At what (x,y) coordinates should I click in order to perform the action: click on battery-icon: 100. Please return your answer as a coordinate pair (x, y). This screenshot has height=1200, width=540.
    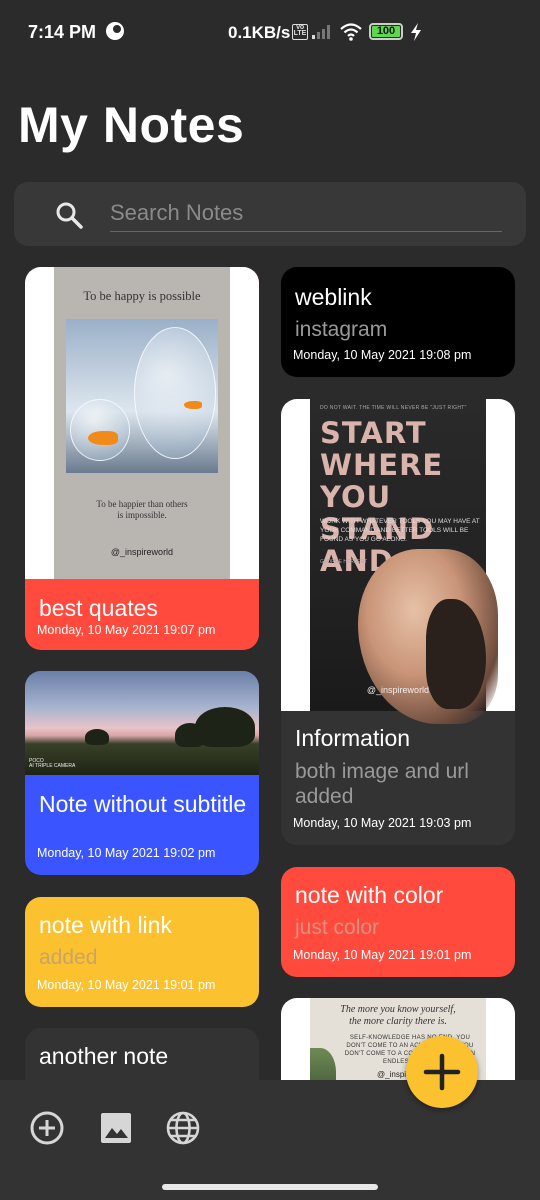
    Looking at the image, I should click on (386, 31).